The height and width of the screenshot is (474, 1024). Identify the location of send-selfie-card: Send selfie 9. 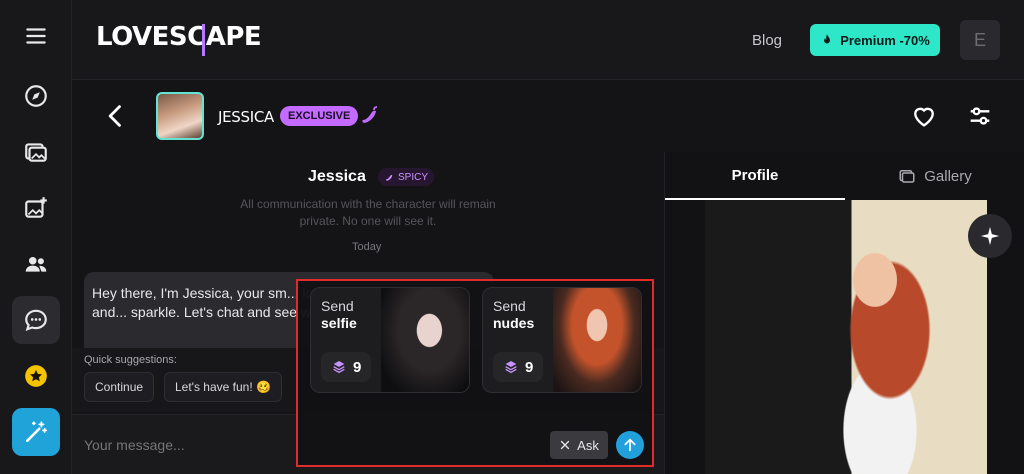
(390, 340).